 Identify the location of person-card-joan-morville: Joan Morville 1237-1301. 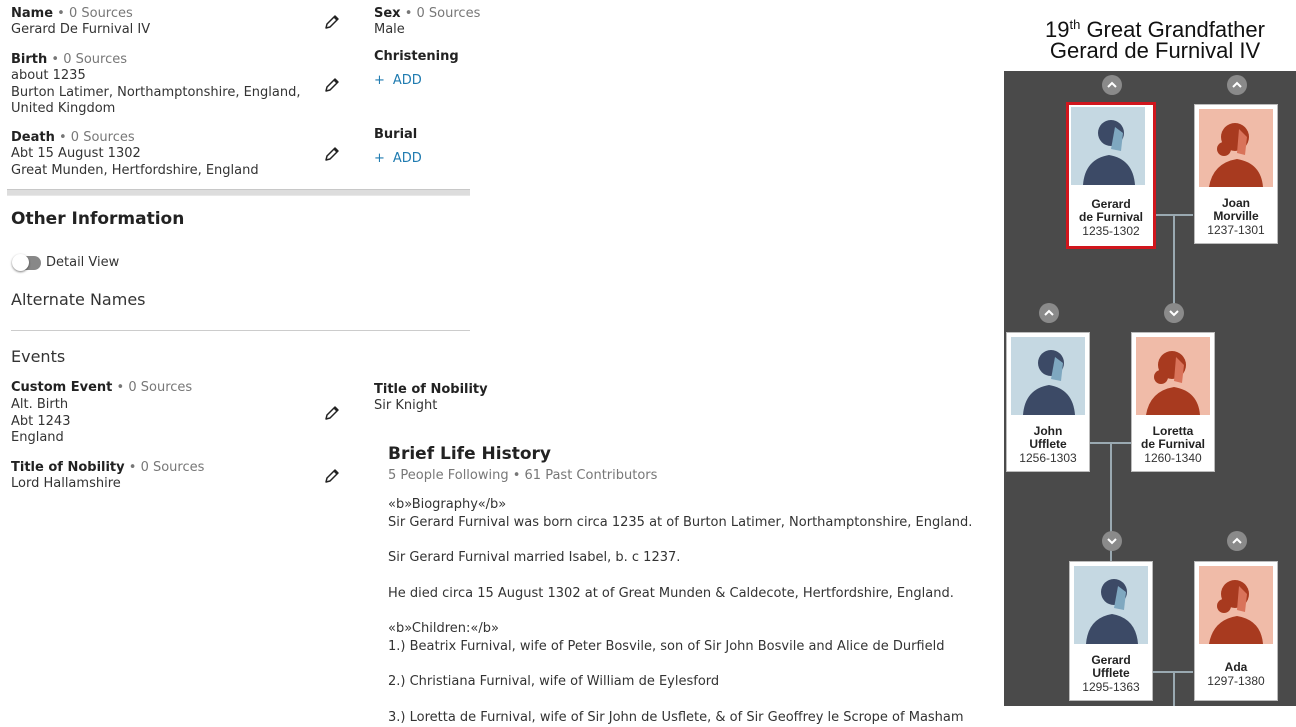
(1236, 174).